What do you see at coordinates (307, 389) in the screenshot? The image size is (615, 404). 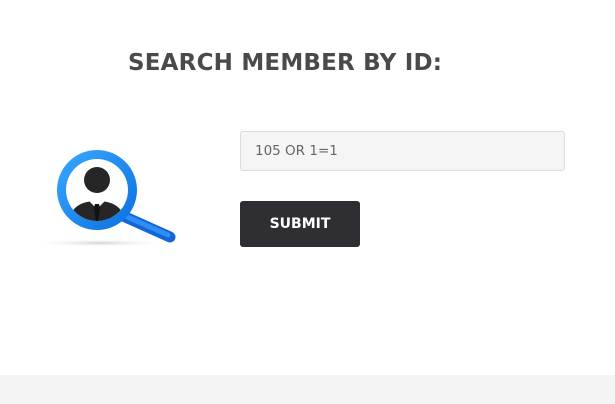 I see `footer` at bounding box center [307, 389].